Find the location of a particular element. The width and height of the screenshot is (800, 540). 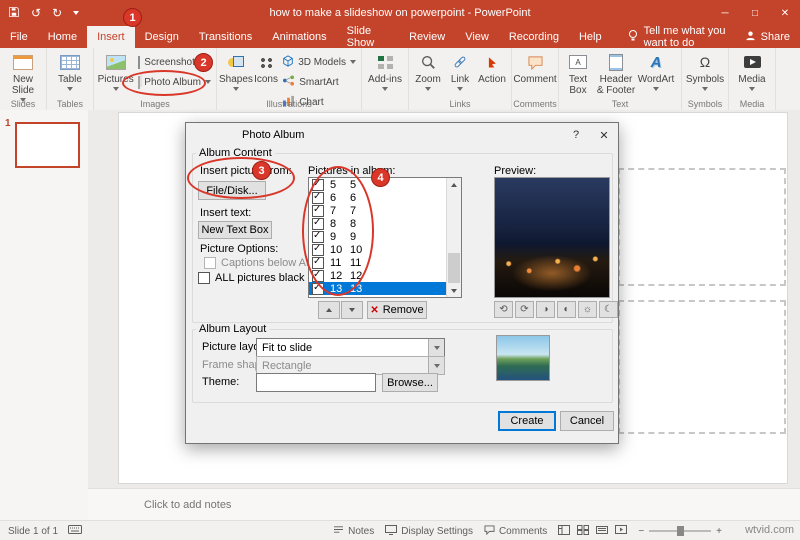

tab-help: Help is located at coordinates (590, 37).